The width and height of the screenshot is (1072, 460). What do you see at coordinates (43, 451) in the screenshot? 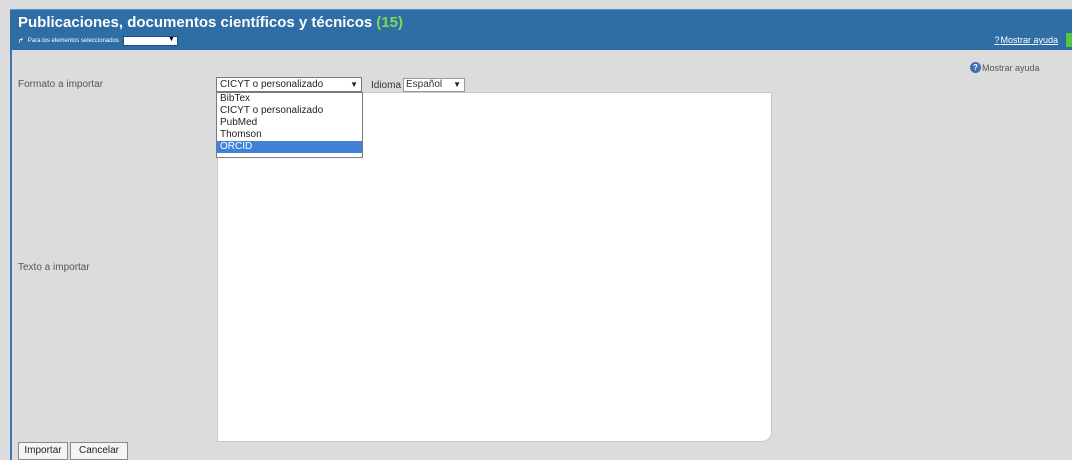
I see `import-button: Importar` at bounding box center [43, 451].